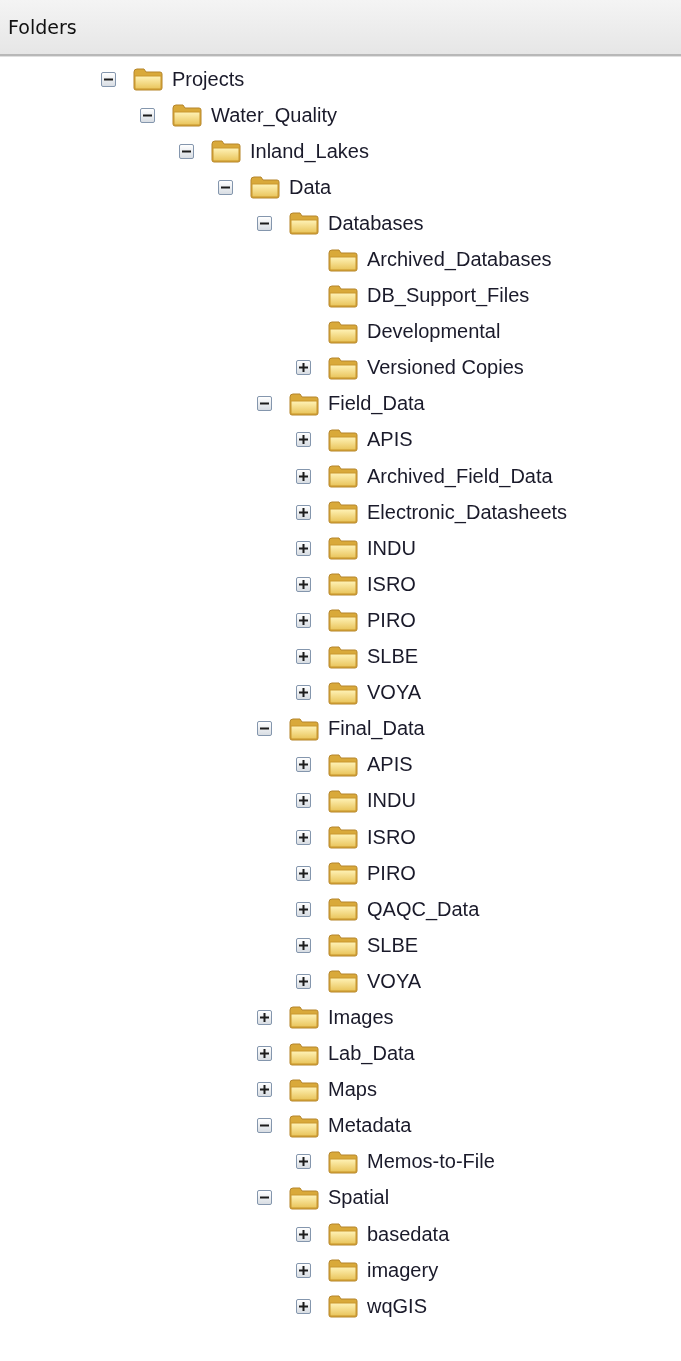  I want to click on folder-label: Databases, so click(376, 223).